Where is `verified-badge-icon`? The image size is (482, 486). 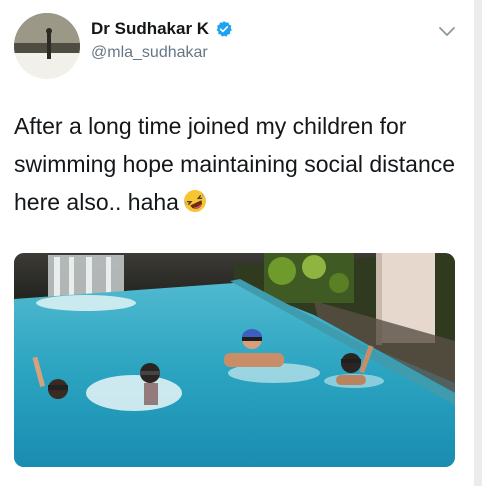 verified-badge-icon is located at coordinates (224, 29).